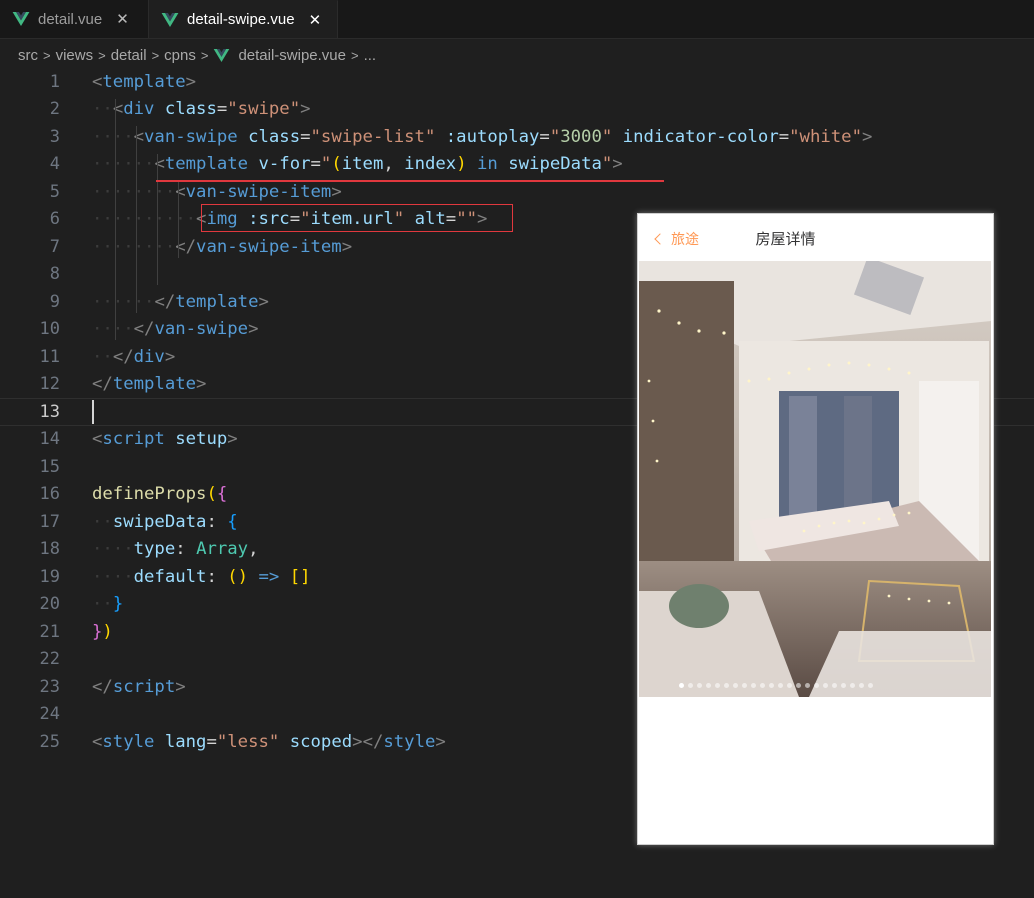 The image size is (1034, 898). Describe the element at coordinates (180, 55) in the screenshot. I see `breadcrumb-item: cpns` at that location.